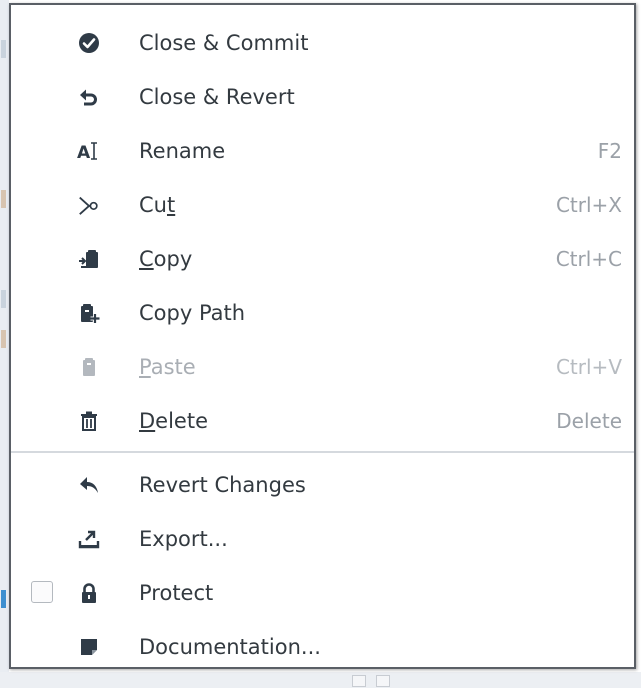 The height and width of the screenshot is (688, 641). I want to click on check-circle-icon, so click(89, 43).